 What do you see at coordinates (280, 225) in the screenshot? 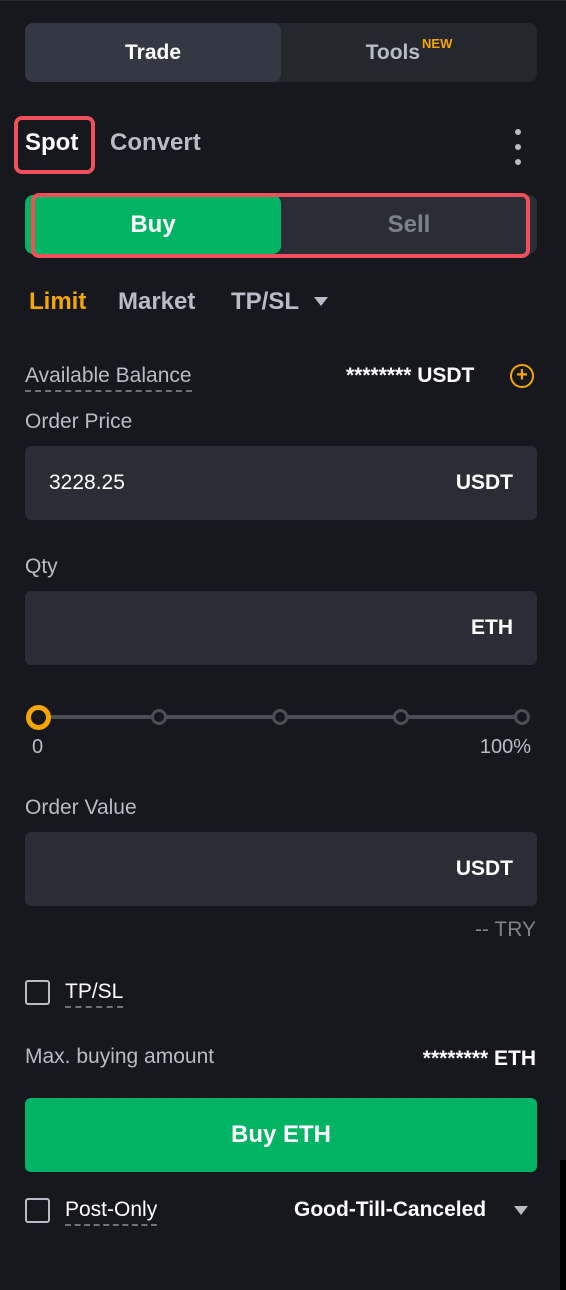
I see `buy-sell-highlight-box` at bounding box center [280, 225].